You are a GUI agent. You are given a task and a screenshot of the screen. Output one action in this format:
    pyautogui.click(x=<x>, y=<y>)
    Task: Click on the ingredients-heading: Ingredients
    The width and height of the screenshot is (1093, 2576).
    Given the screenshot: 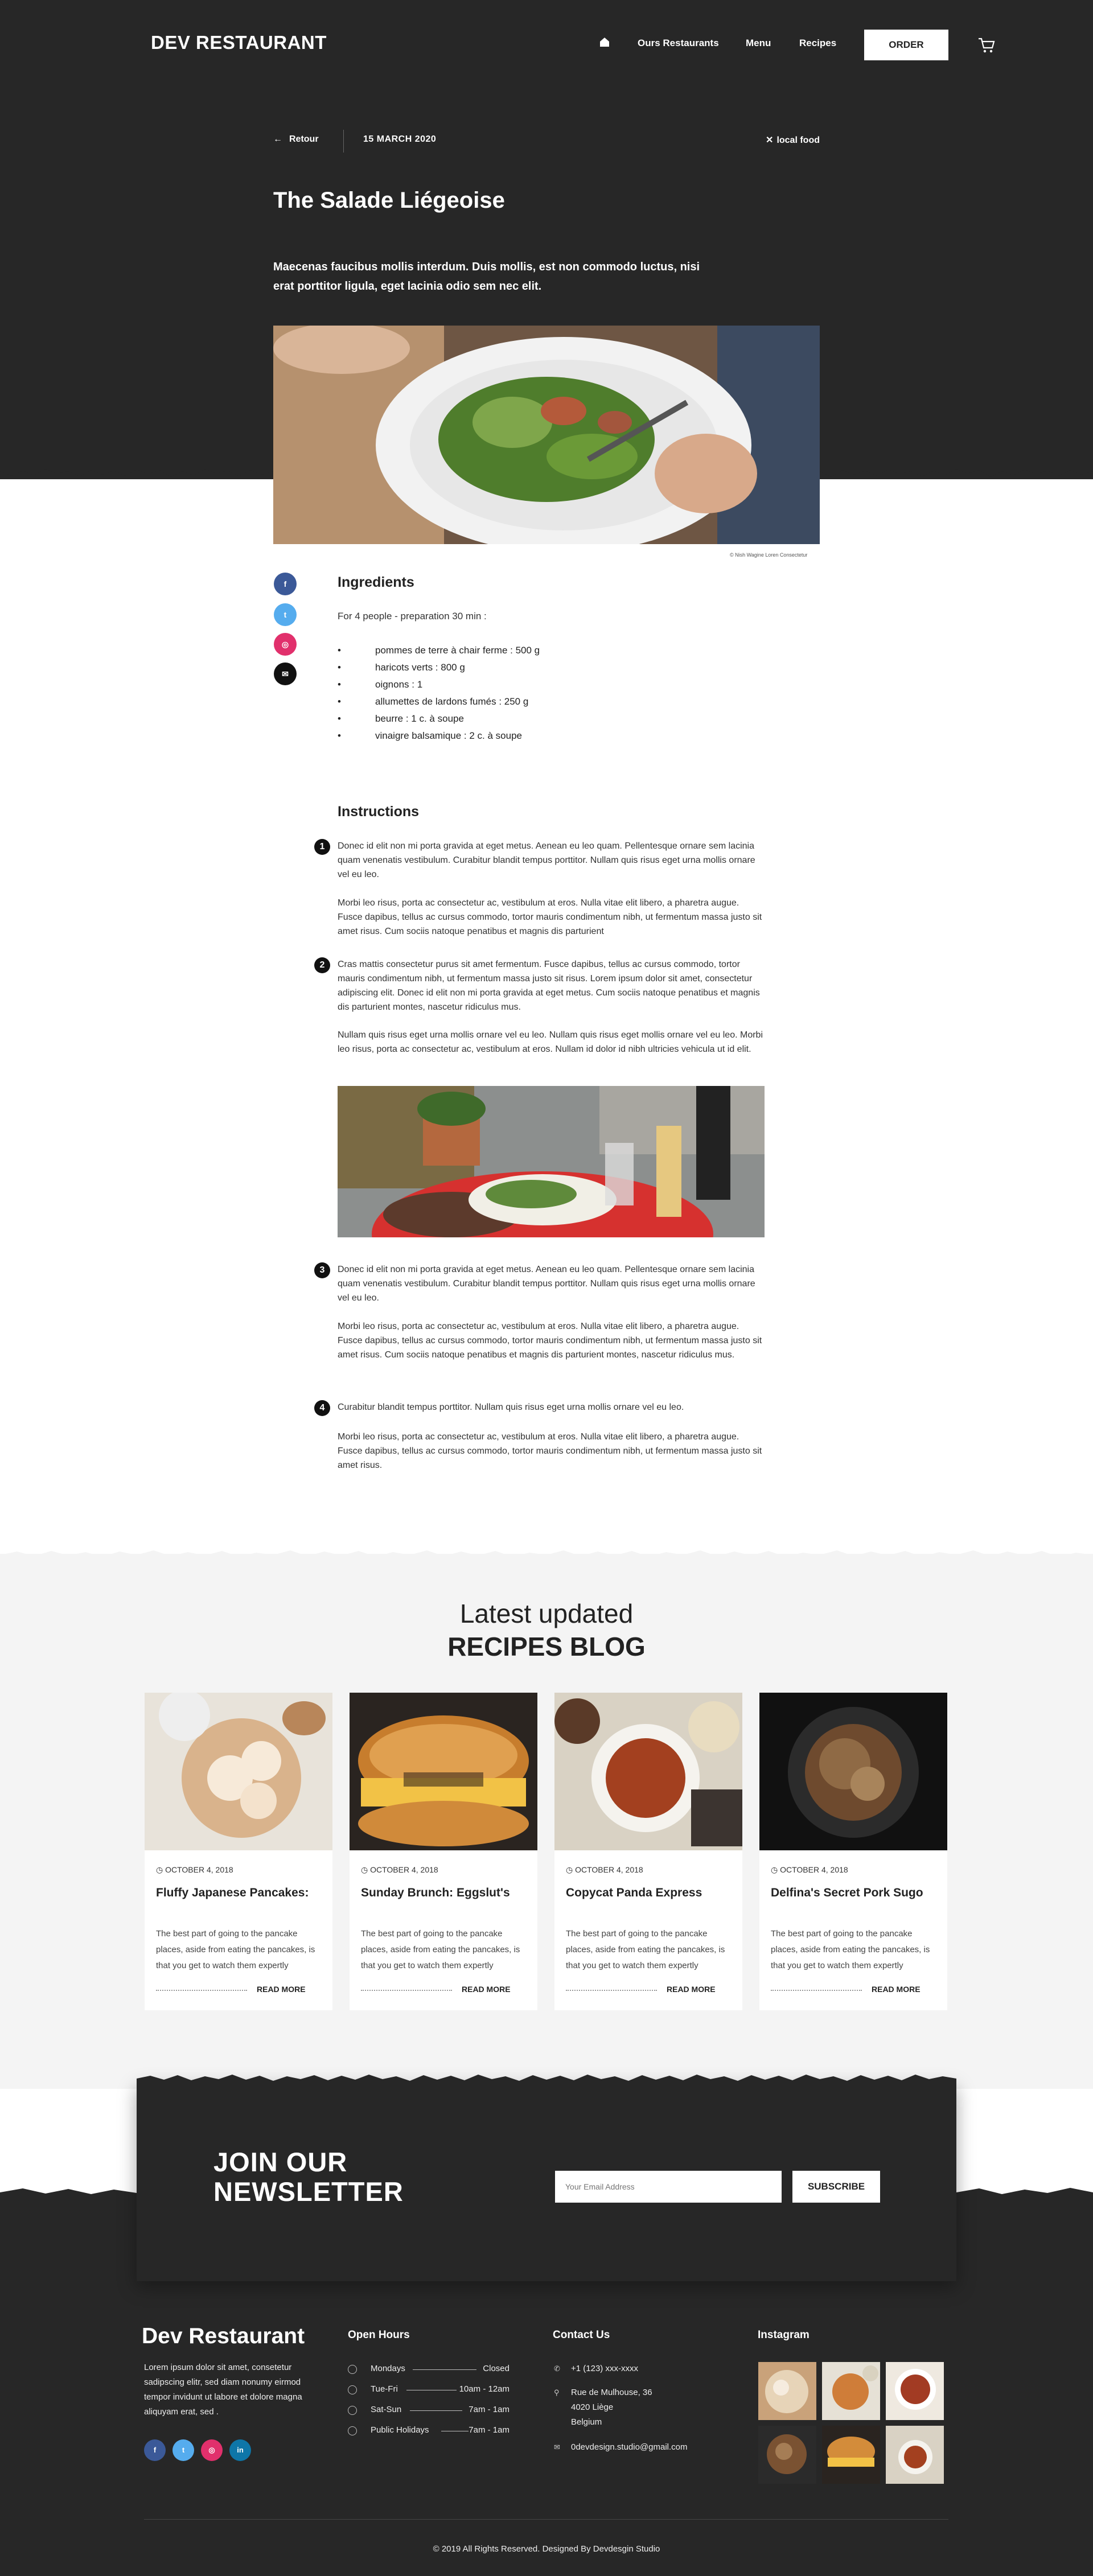 What is the action you would take?
    pyautogui.click(x=376, y=582)
    